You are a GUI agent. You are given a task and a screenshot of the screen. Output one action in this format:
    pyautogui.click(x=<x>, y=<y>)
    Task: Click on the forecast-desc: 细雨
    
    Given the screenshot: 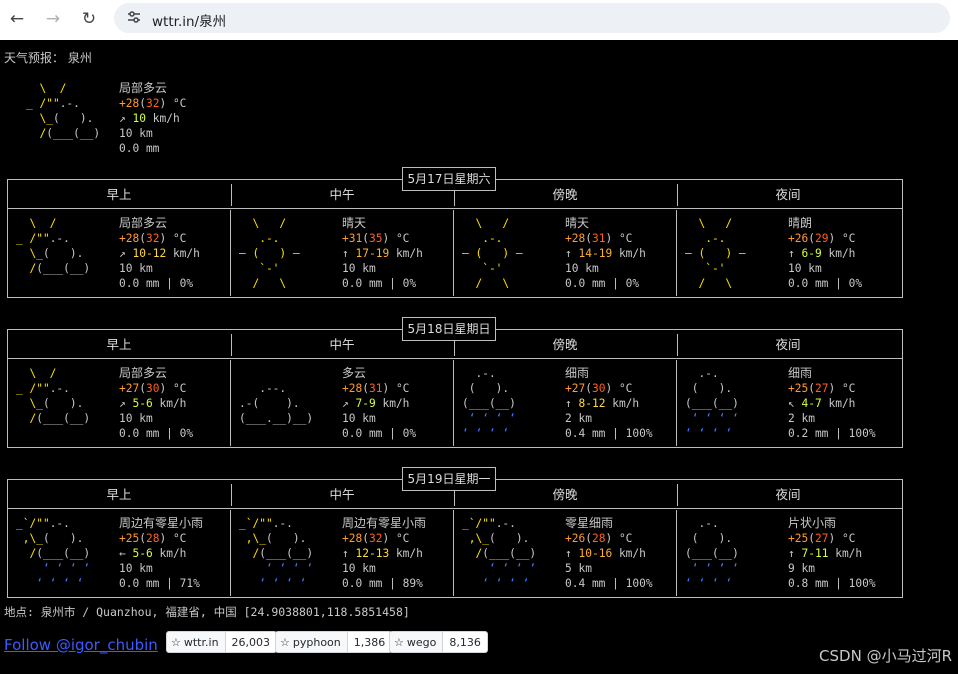 What is the action you would take?
    pyautogui.click(x=577, y=373)
    